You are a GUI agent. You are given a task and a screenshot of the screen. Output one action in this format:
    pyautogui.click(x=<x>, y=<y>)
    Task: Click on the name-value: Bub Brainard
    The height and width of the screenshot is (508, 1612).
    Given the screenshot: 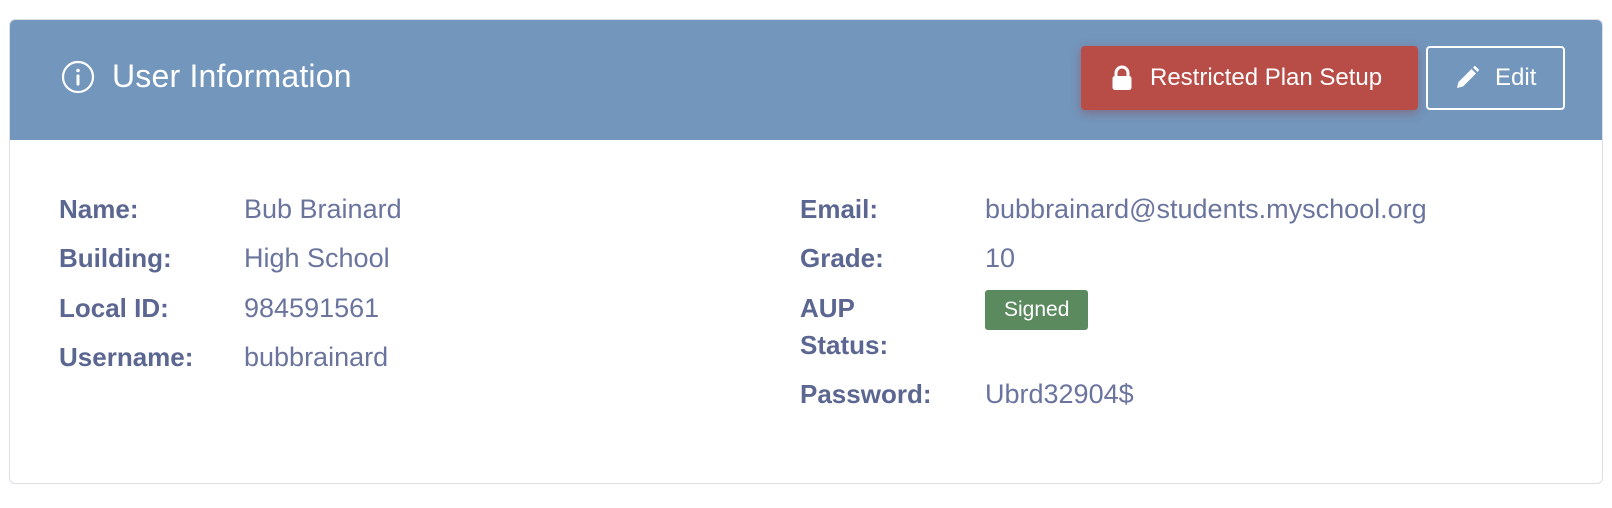 What is the action you would take?
    pyautogui.click(x=323, y=209)
    